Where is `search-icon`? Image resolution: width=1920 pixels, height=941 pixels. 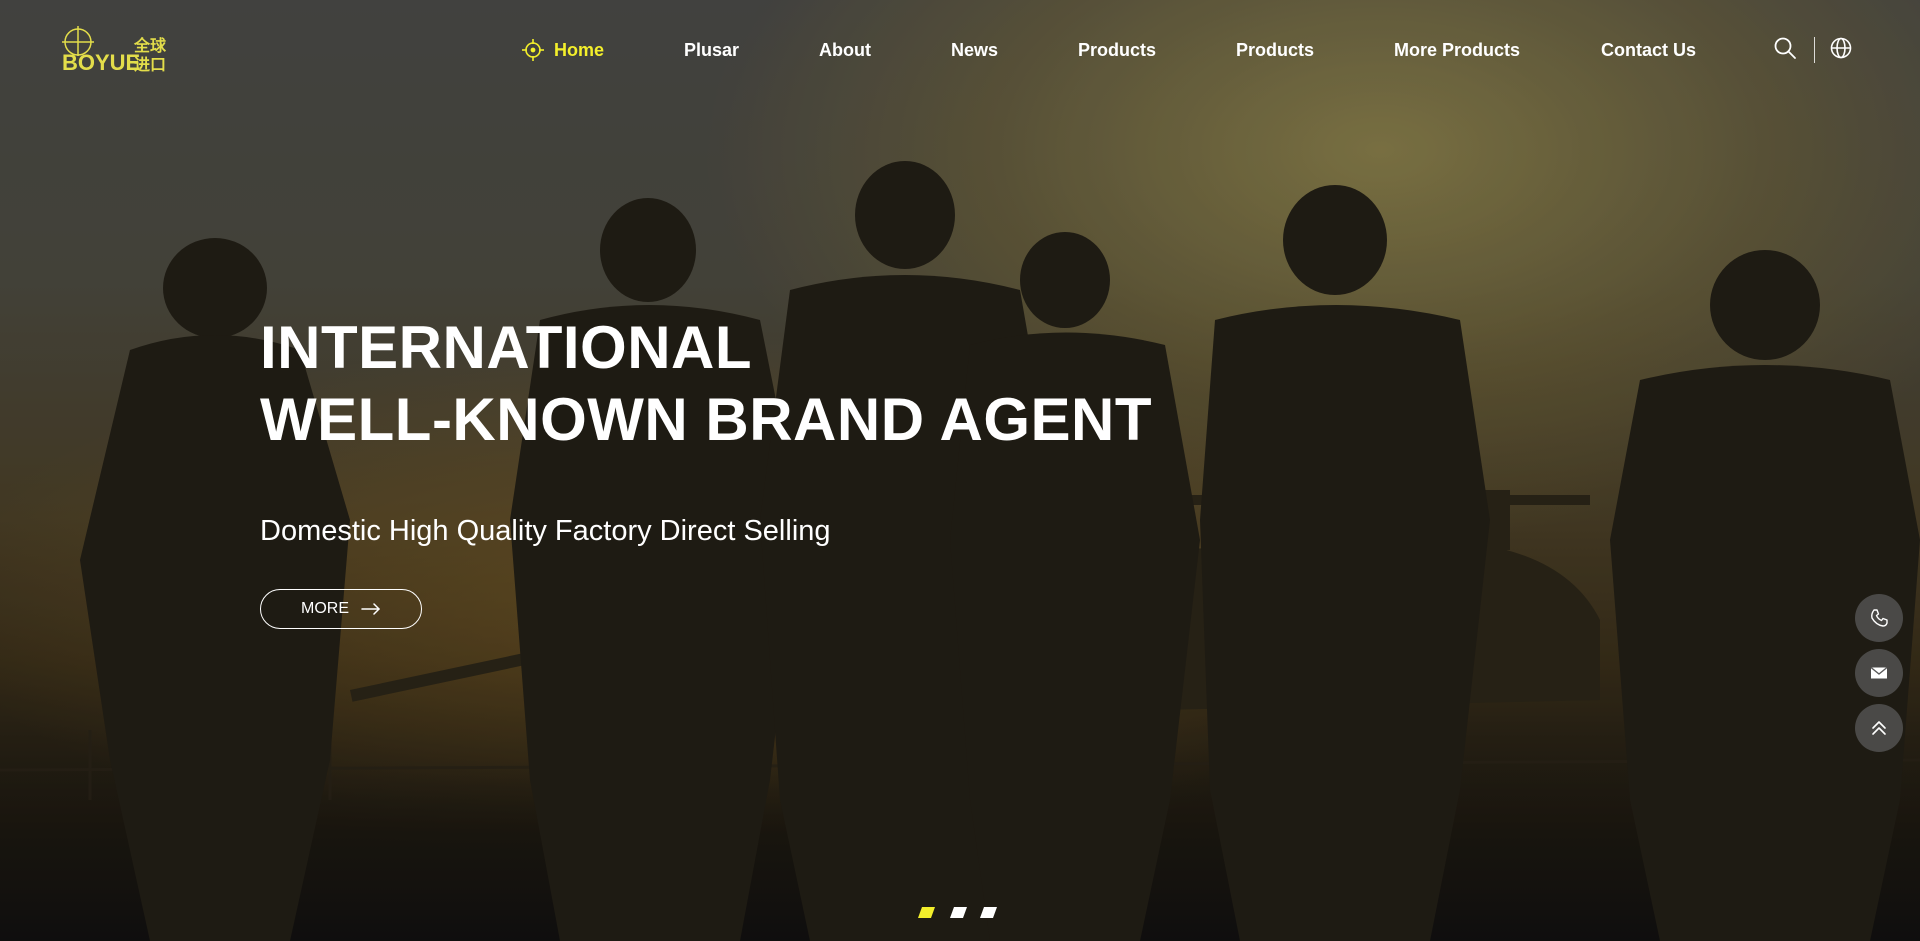 search-icon is located at coordinates (1785, 48).